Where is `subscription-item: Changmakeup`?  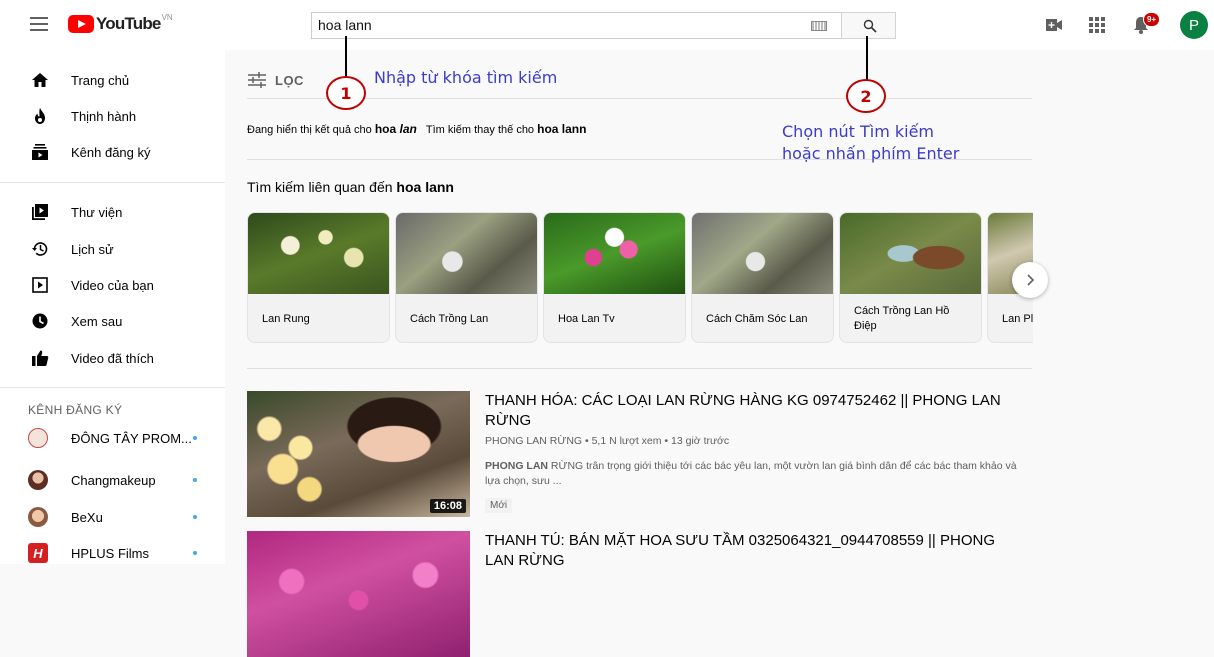 subscription-item: Changmakeup is located at coordinates (112, 480).